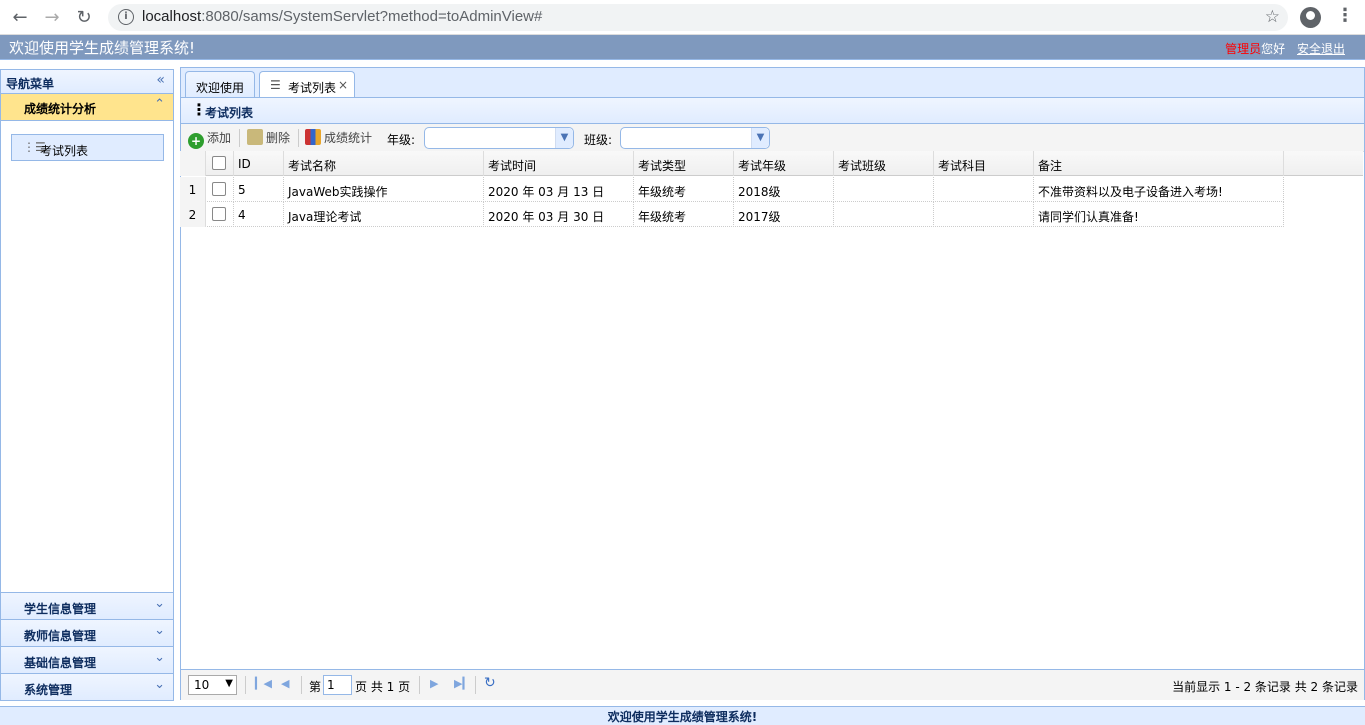 Image resolution: width=1365 pixels, height=725 pixels. I want to click on chevron-up-icon: ⌃, so click(159, 104).